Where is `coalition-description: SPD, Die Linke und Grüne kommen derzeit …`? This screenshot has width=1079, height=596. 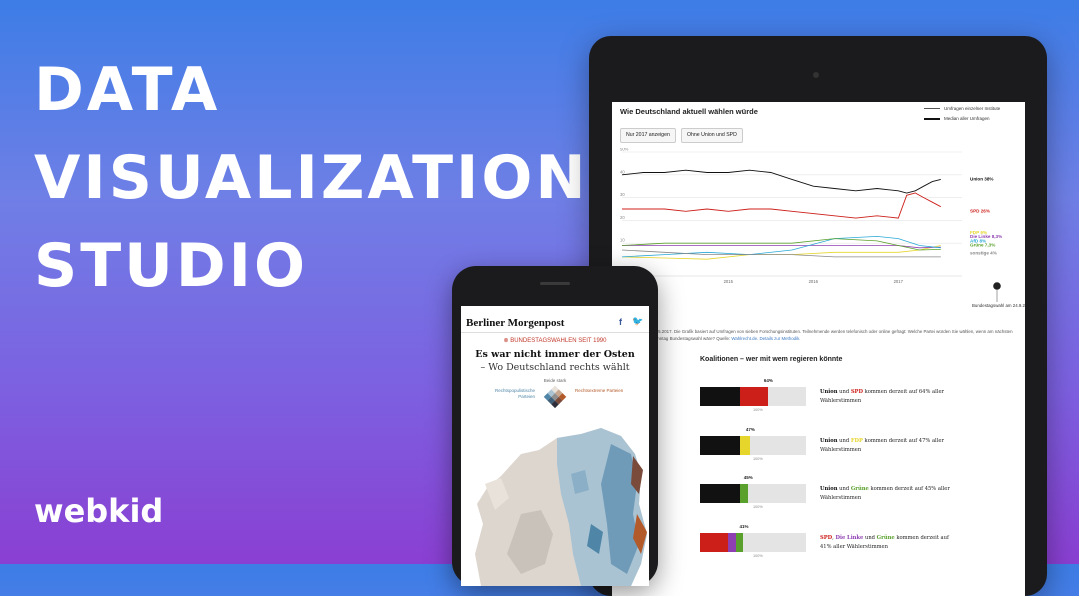
coalition-description: SPD, Die Linke und Grüne kommen derzeit … is located at coordinates (885, 543).